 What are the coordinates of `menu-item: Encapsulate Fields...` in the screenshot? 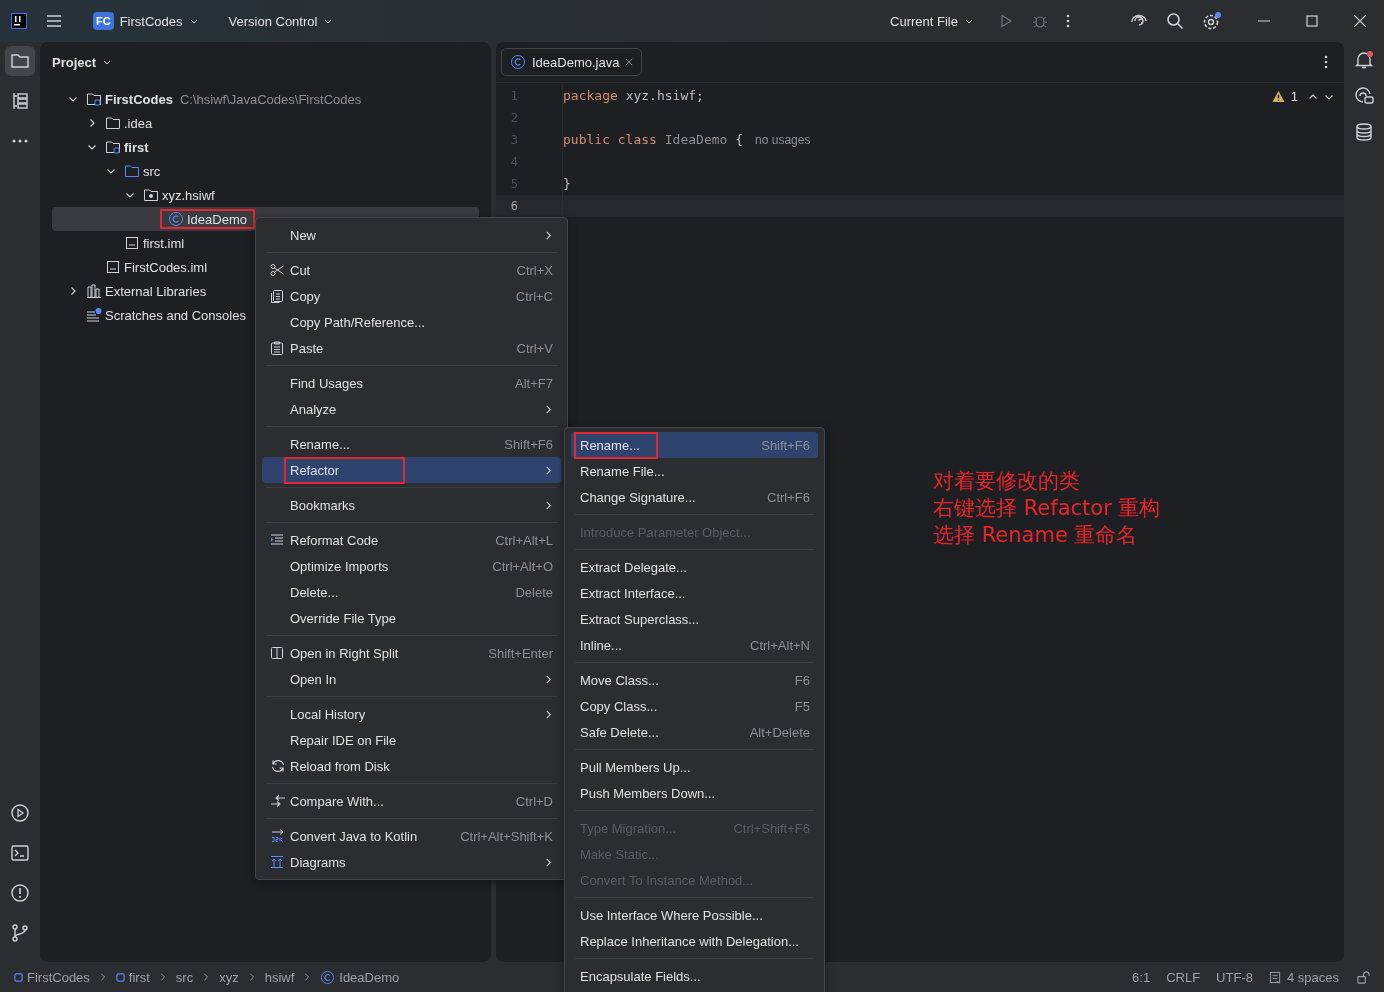 It's located at (694, 976).